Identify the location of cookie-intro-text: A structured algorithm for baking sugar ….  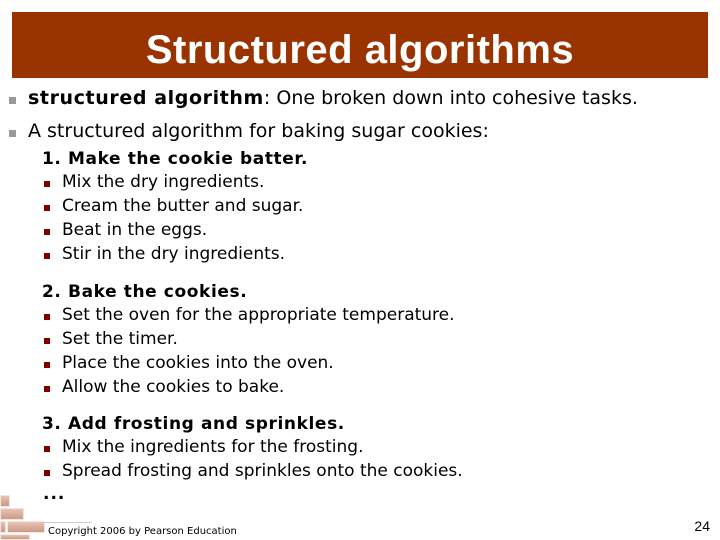
(258, 131).